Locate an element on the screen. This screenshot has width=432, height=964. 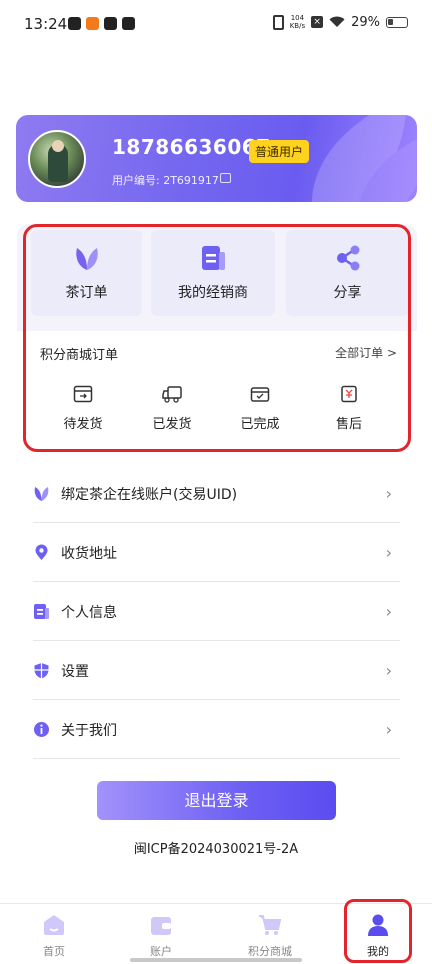
logout-button: 退出登录 is located at coordinates (216, 800).